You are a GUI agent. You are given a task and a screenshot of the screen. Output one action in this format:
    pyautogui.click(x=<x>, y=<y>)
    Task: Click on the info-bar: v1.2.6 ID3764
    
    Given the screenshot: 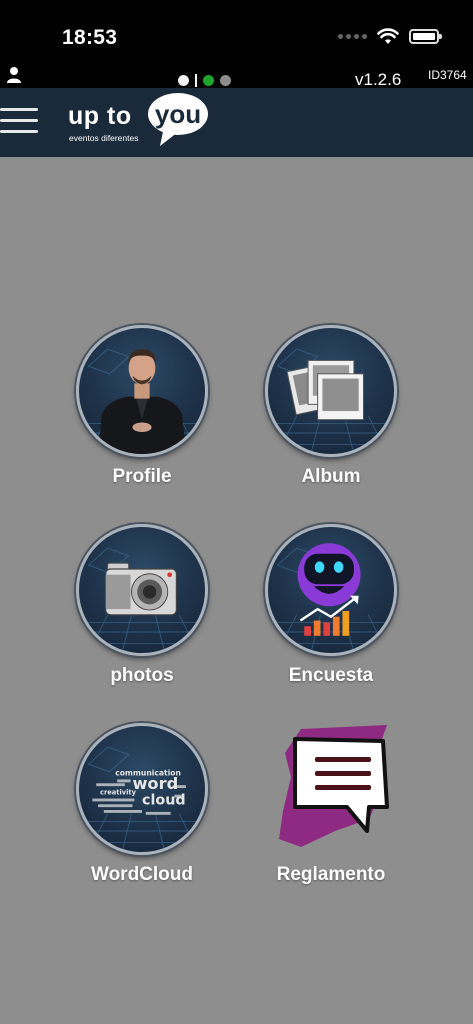 What is the action you would take?
    pyautogui.click(x=236, y=75)
    